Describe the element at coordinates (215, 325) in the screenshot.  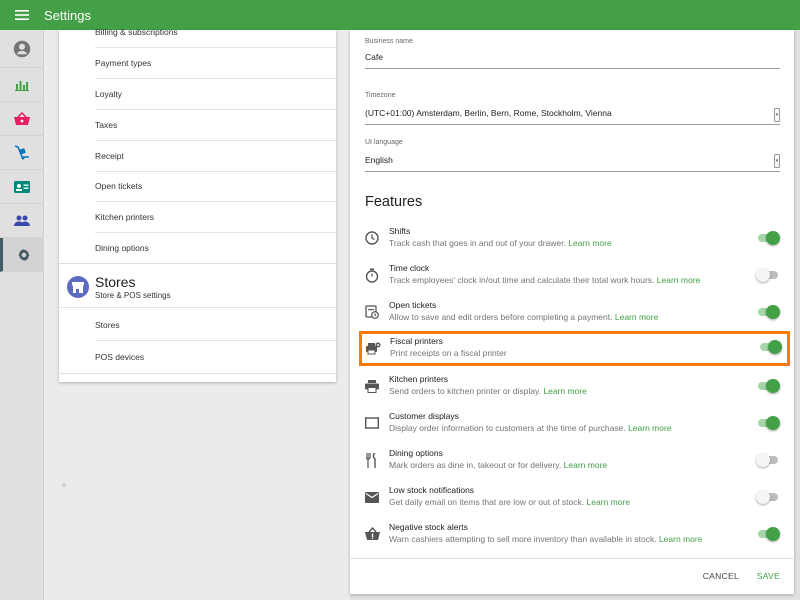
I see `menu-item-stores: Stores` at that location.